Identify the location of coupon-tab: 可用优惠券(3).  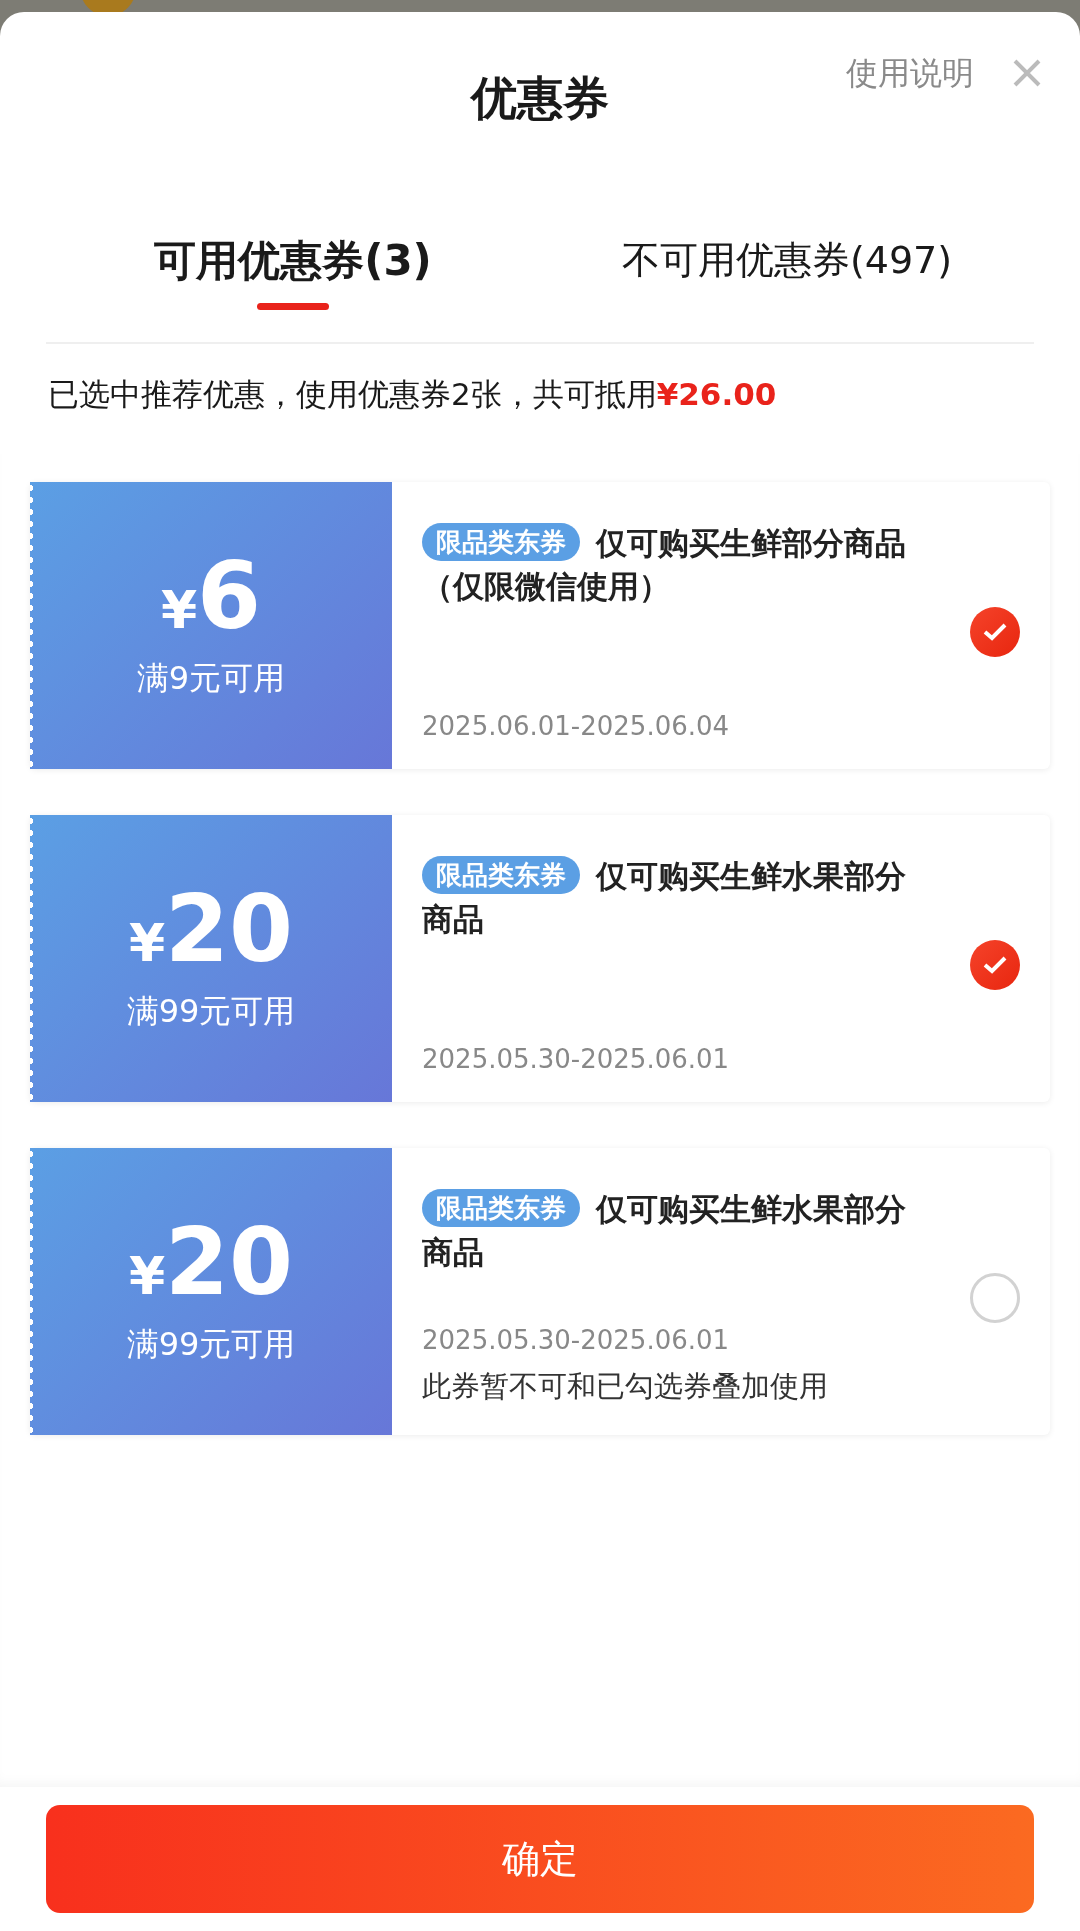
(293, 260).